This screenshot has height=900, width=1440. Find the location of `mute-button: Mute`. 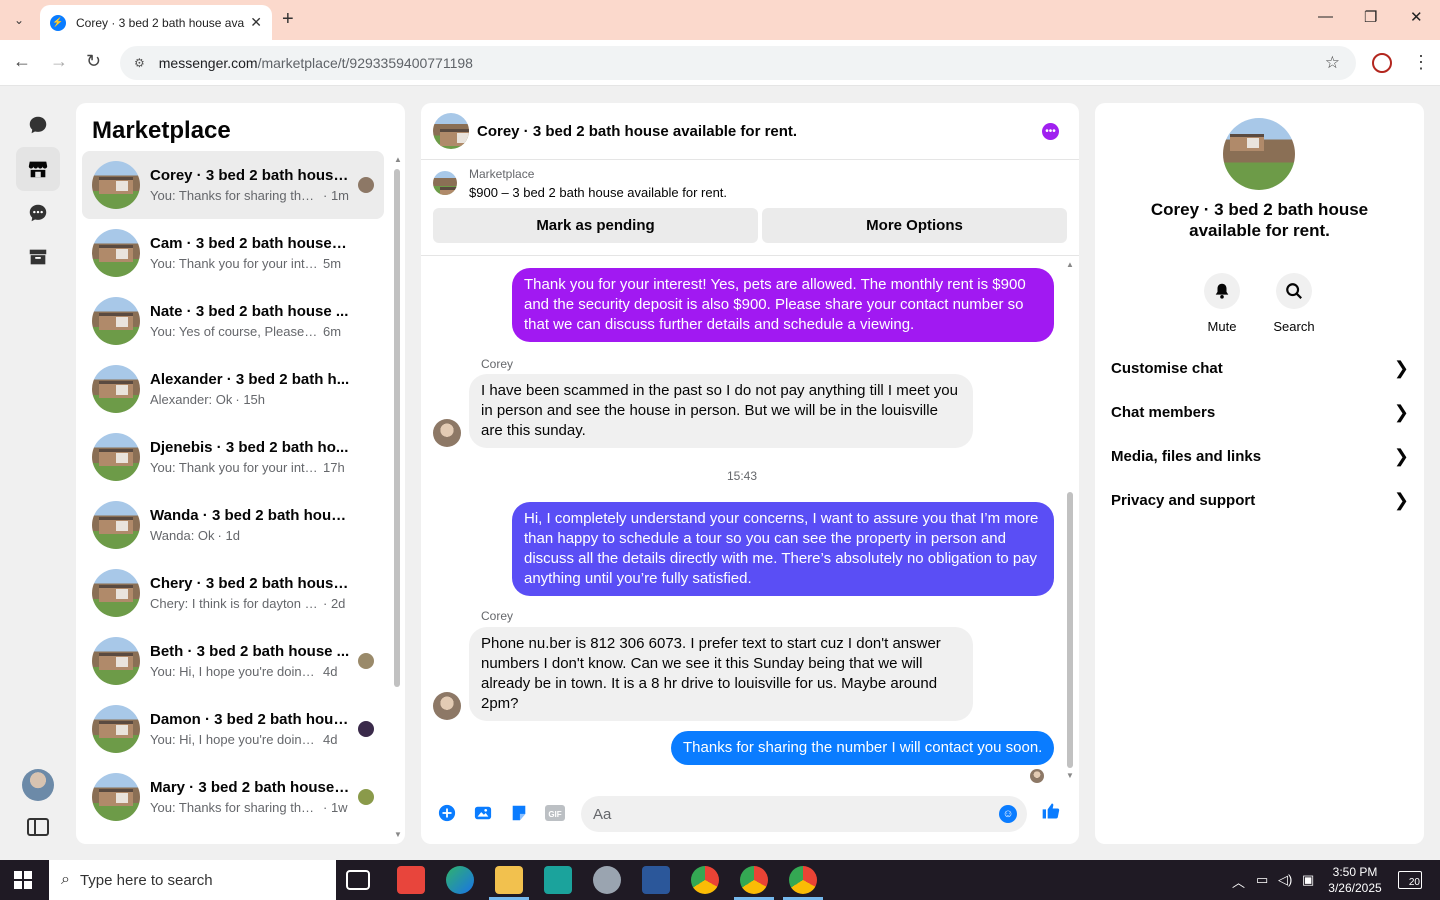

mute-button: Mute is located at coordinates (1222, 303).